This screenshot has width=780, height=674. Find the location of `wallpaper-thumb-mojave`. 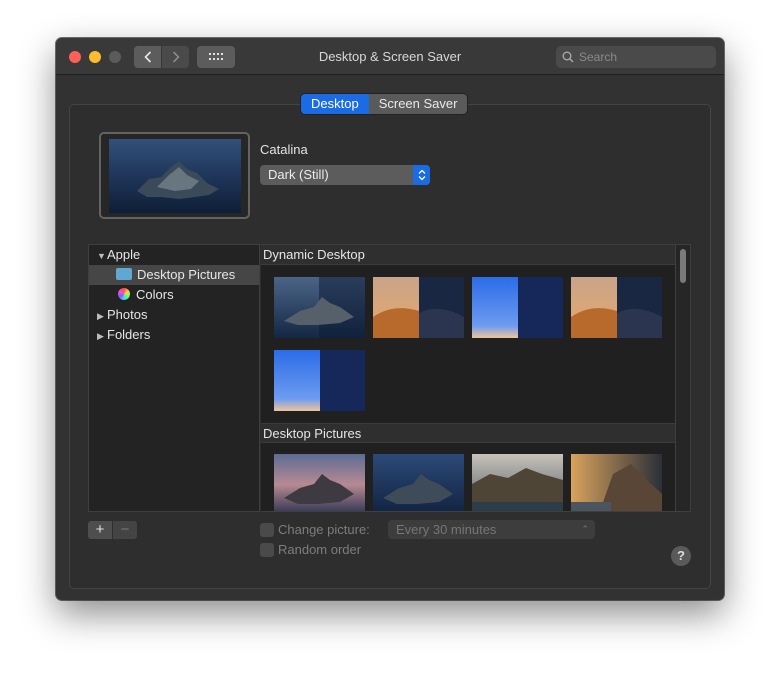

wallpaper-thumb-mojave is located at coordinates (418, 307).